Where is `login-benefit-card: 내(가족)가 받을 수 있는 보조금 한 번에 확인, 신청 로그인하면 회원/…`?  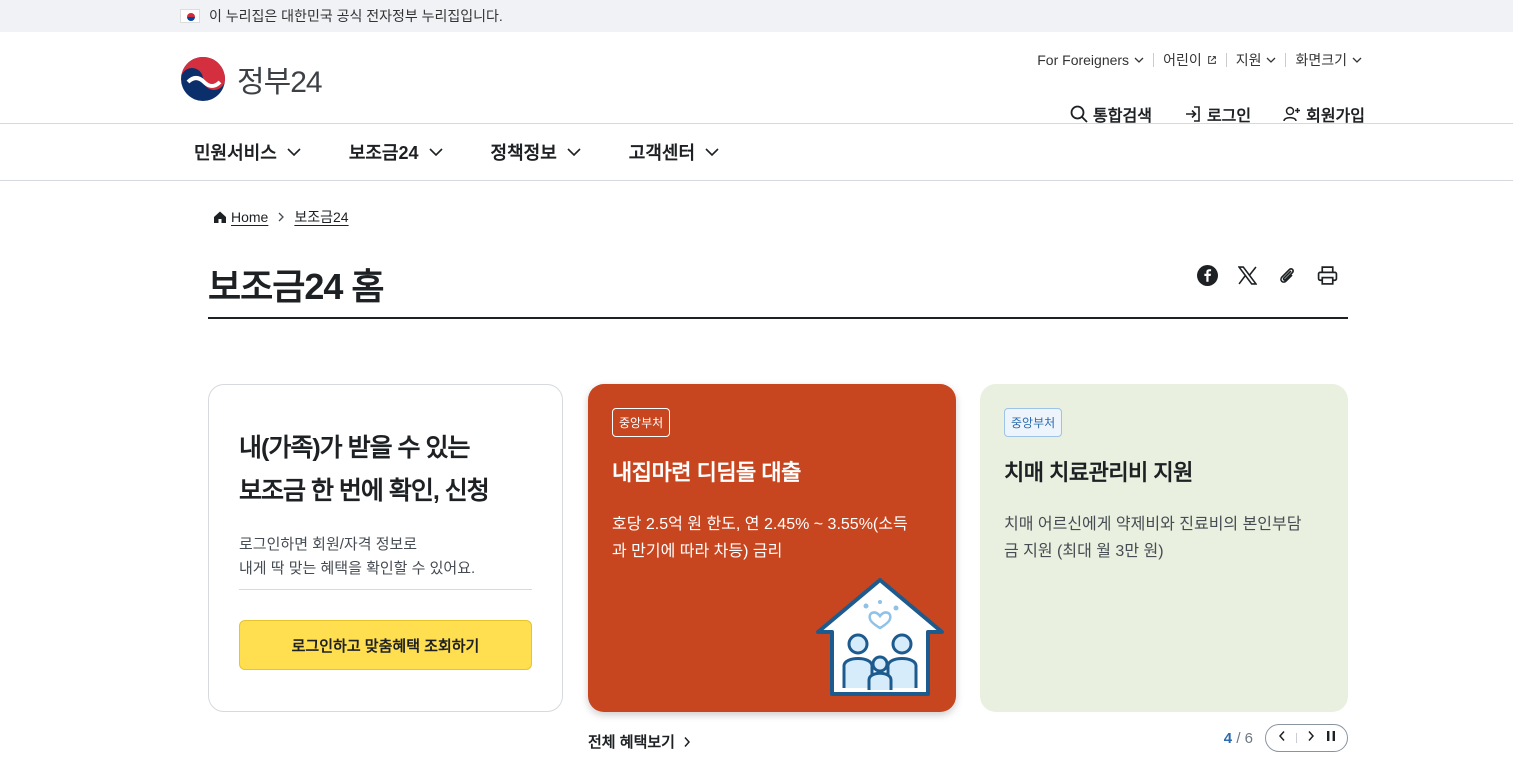
login-benefit-card: 내(가족)가 받을 수 있는 보조금 한 번에 확인, 신청 로그인하면 회원/… is located at coordinates (385, 548).